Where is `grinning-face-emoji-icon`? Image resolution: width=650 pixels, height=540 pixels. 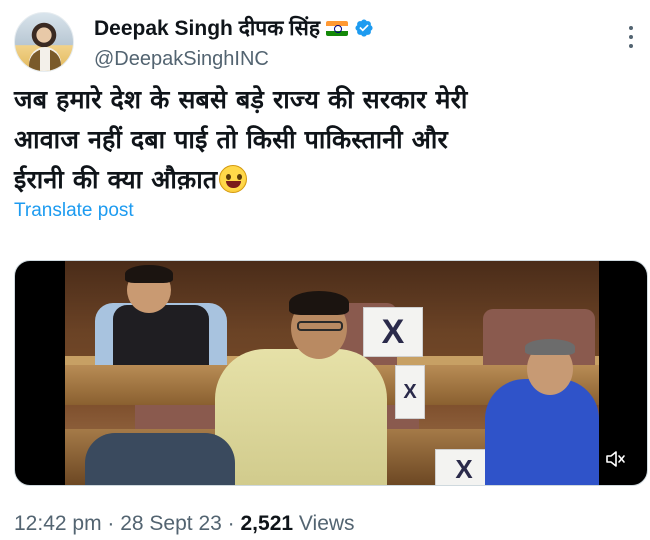
grinning-face-emoji-icon is located at coordinates (233, 179).